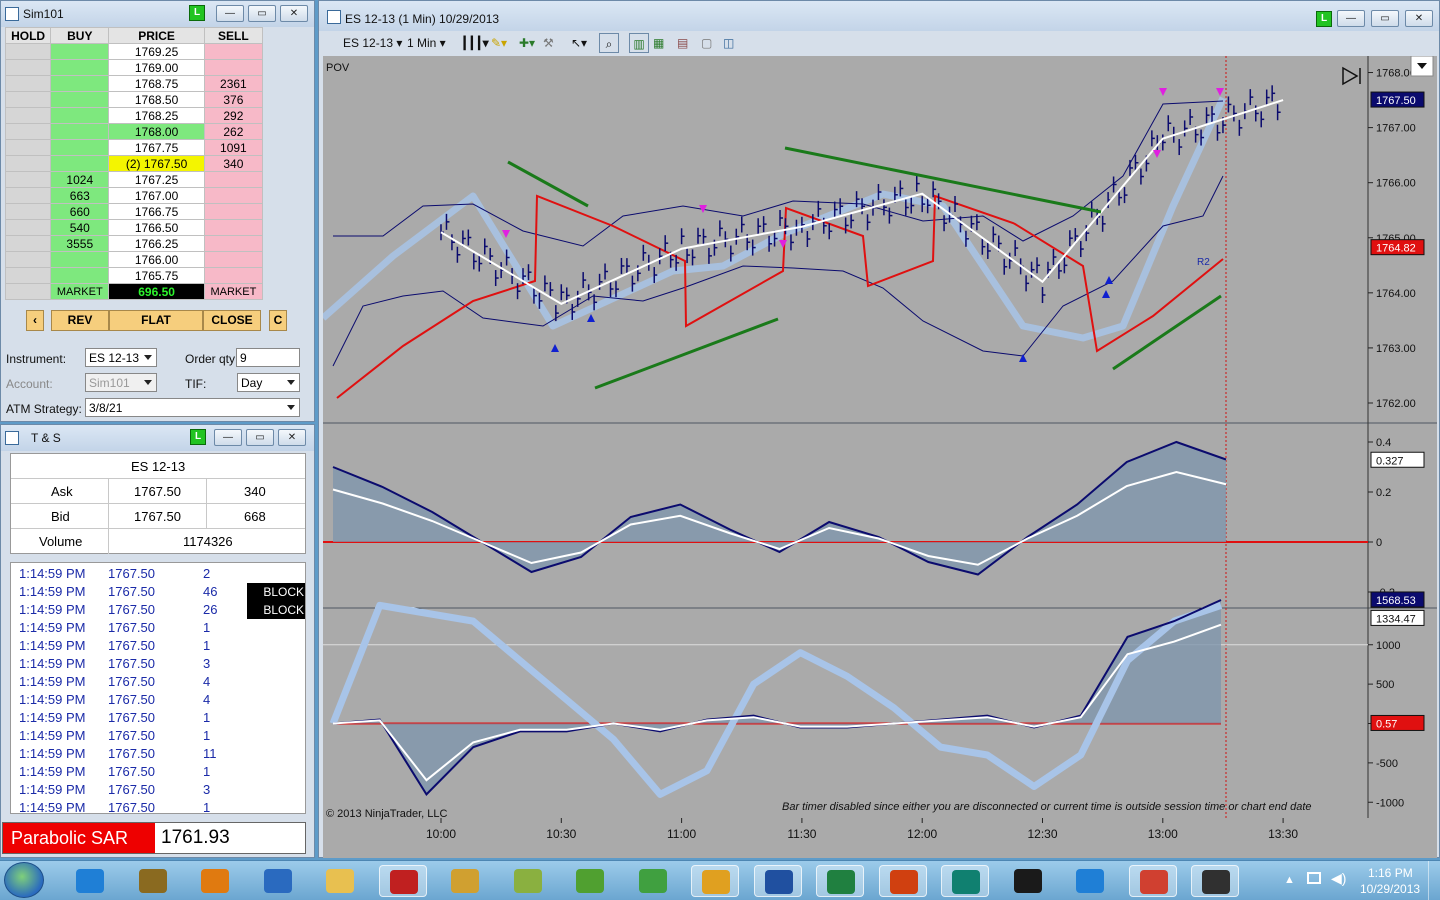  I want to click on close-position-button: CLOSE, so click(232, 320).